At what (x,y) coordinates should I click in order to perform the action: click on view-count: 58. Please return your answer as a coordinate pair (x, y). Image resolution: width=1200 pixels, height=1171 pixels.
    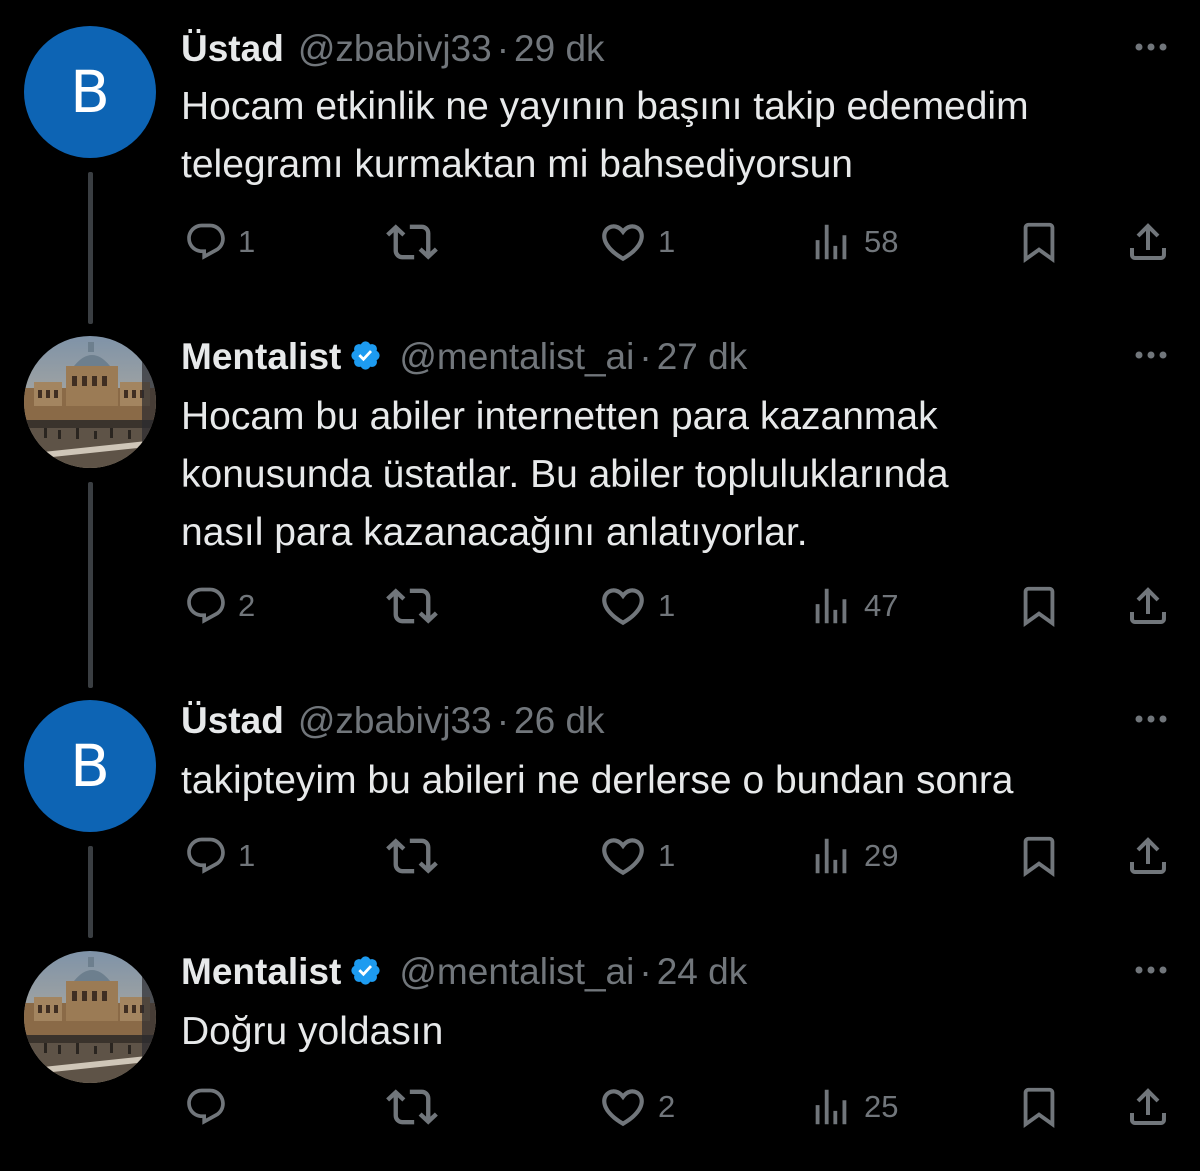
    Looking at the image, I should click on (881, 241).